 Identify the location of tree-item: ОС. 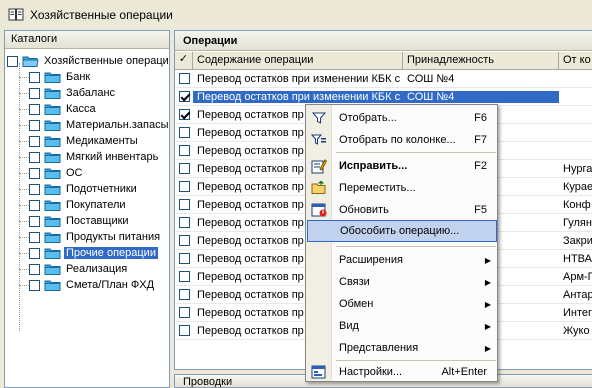
(87, 173).